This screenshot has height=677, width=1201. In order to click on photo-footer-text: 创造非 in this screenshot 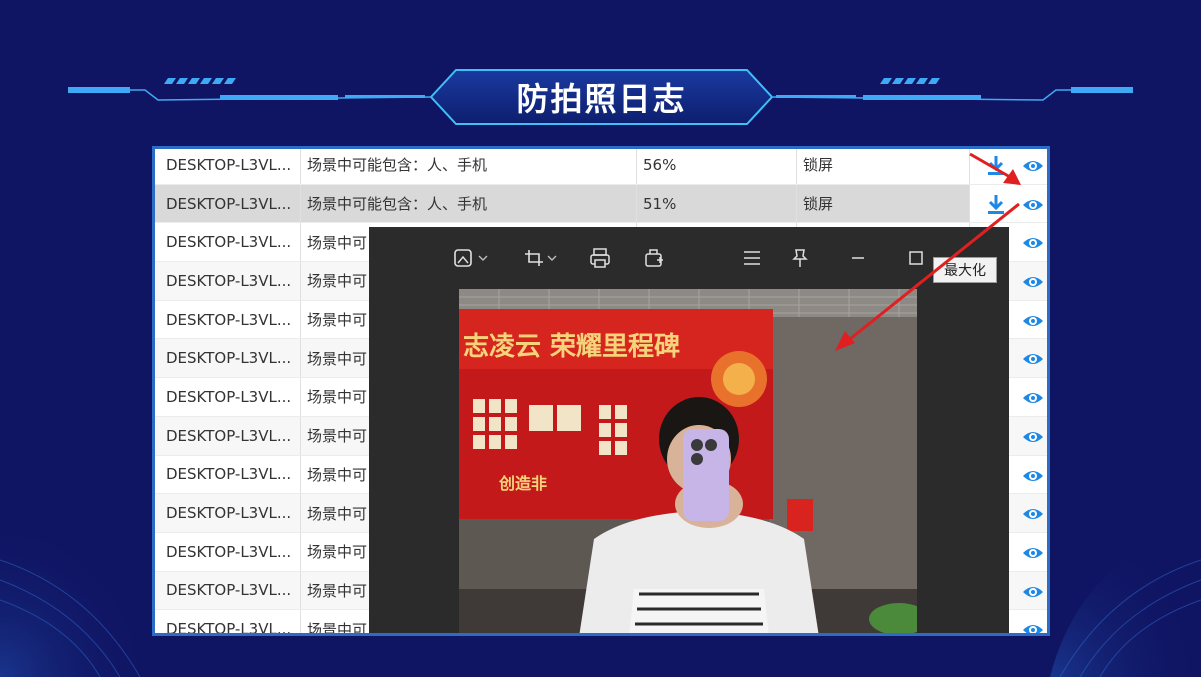, I will do `click(522, 483)`.